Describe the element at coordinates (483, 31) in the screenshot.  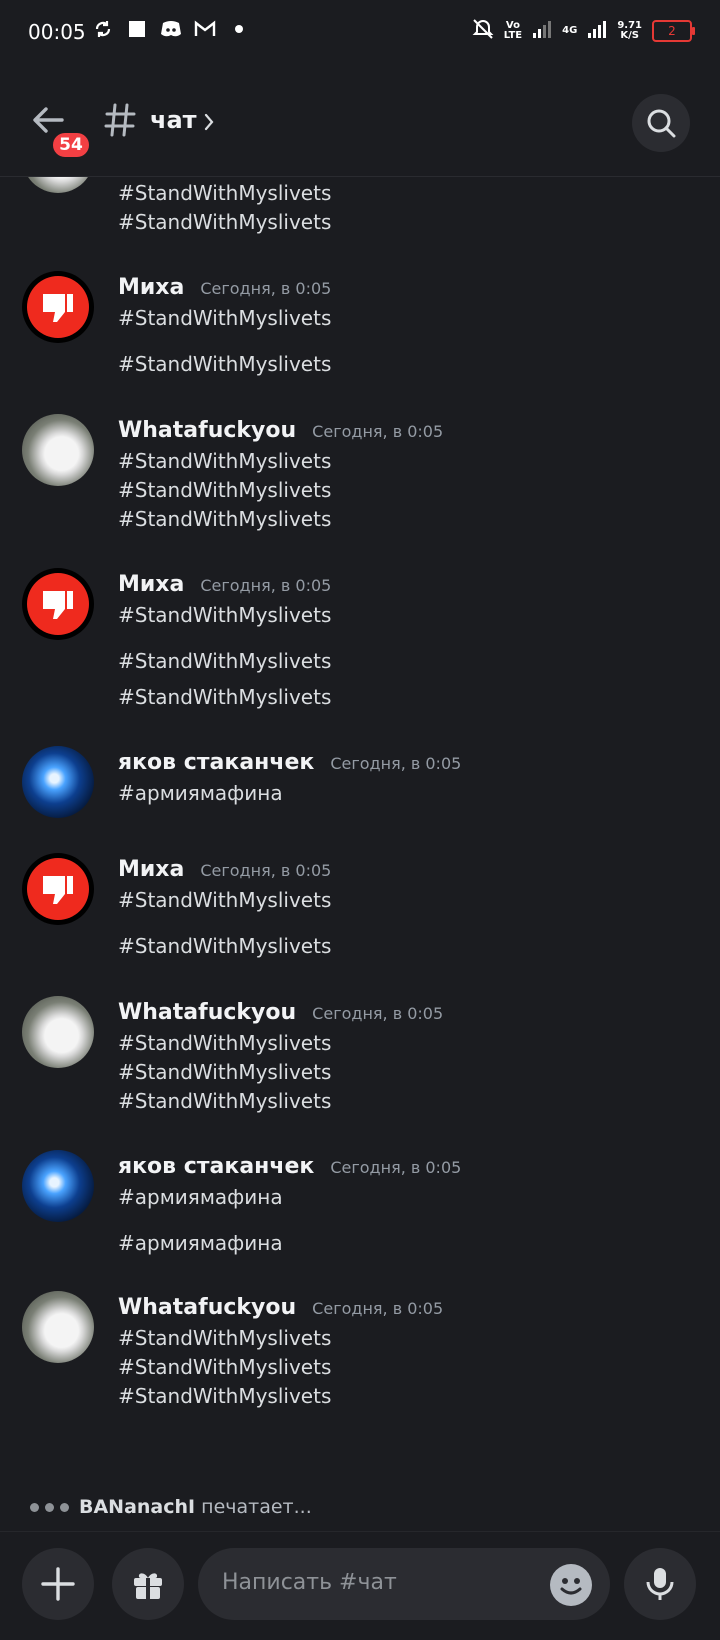
I see `mute-icon` at that location.